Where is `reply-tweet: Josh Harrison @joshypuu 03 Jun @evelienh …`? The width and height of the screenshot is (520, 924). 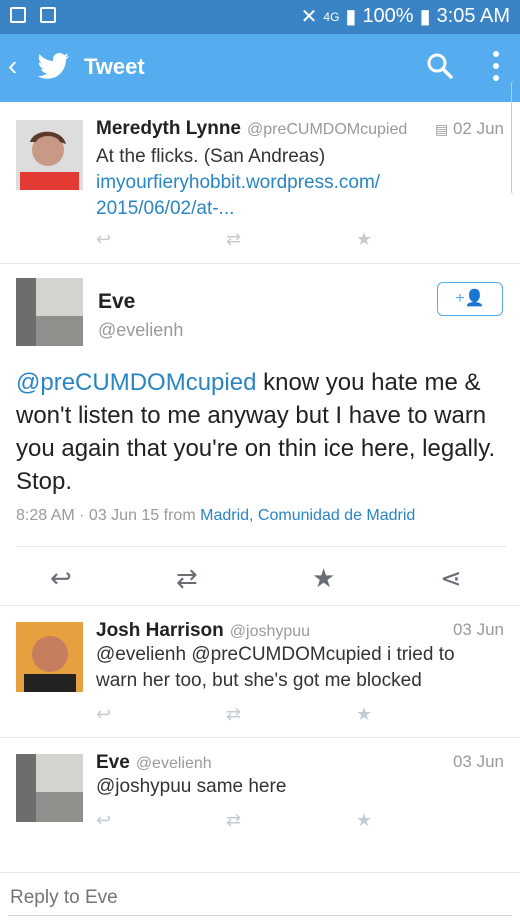
reply-tweet: Josh Harrison @joshypuu 03 Jun @evelienh … is located at coordinates (260, 672).